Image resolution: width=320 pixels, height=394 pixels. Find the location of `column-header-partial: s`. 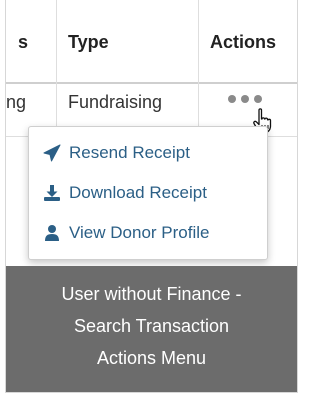

column-header-partial: s is located at coordinates (23, 42).